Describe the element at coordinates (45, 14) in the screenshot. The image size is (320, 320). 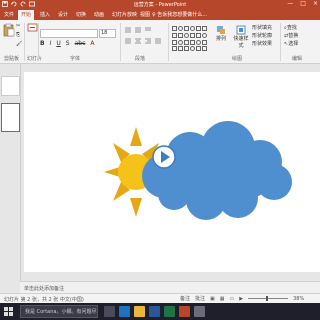
I see `tab-insert: 插入` at that location.